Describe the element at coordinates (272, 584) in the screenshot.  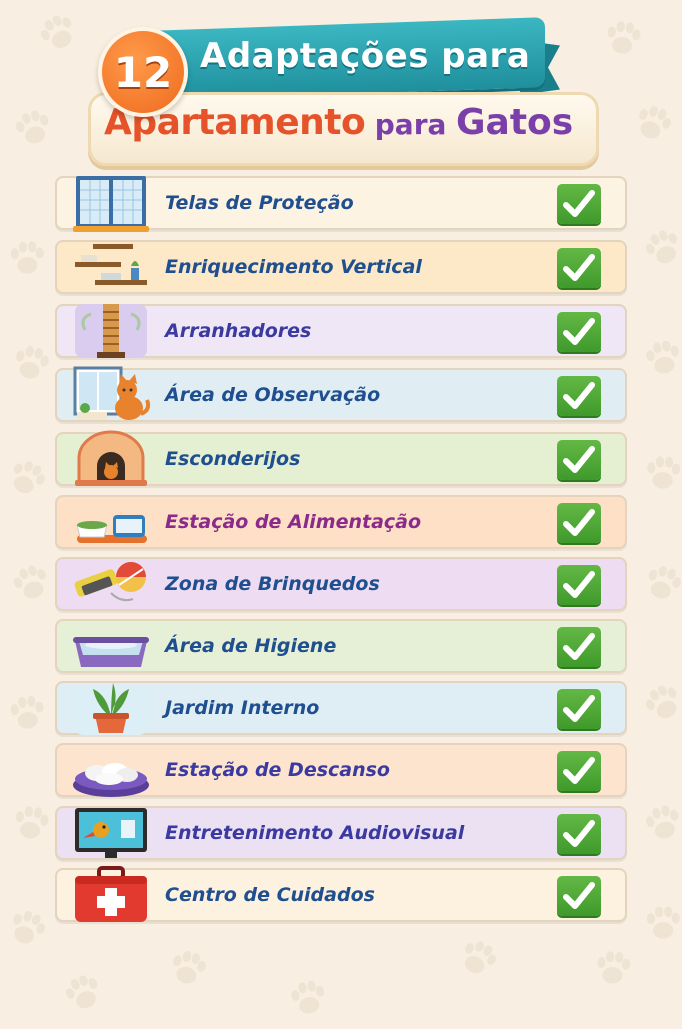
I see `item-label: Zona de Brinquedos` at that location.